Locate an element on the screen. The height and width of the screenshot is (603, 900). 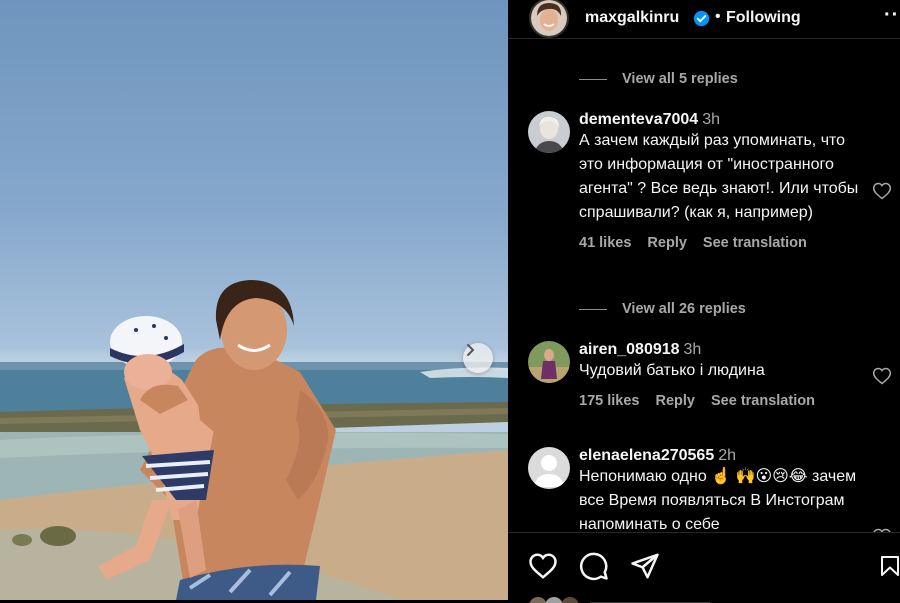
heart-icon is located at coordinates (543, 566).